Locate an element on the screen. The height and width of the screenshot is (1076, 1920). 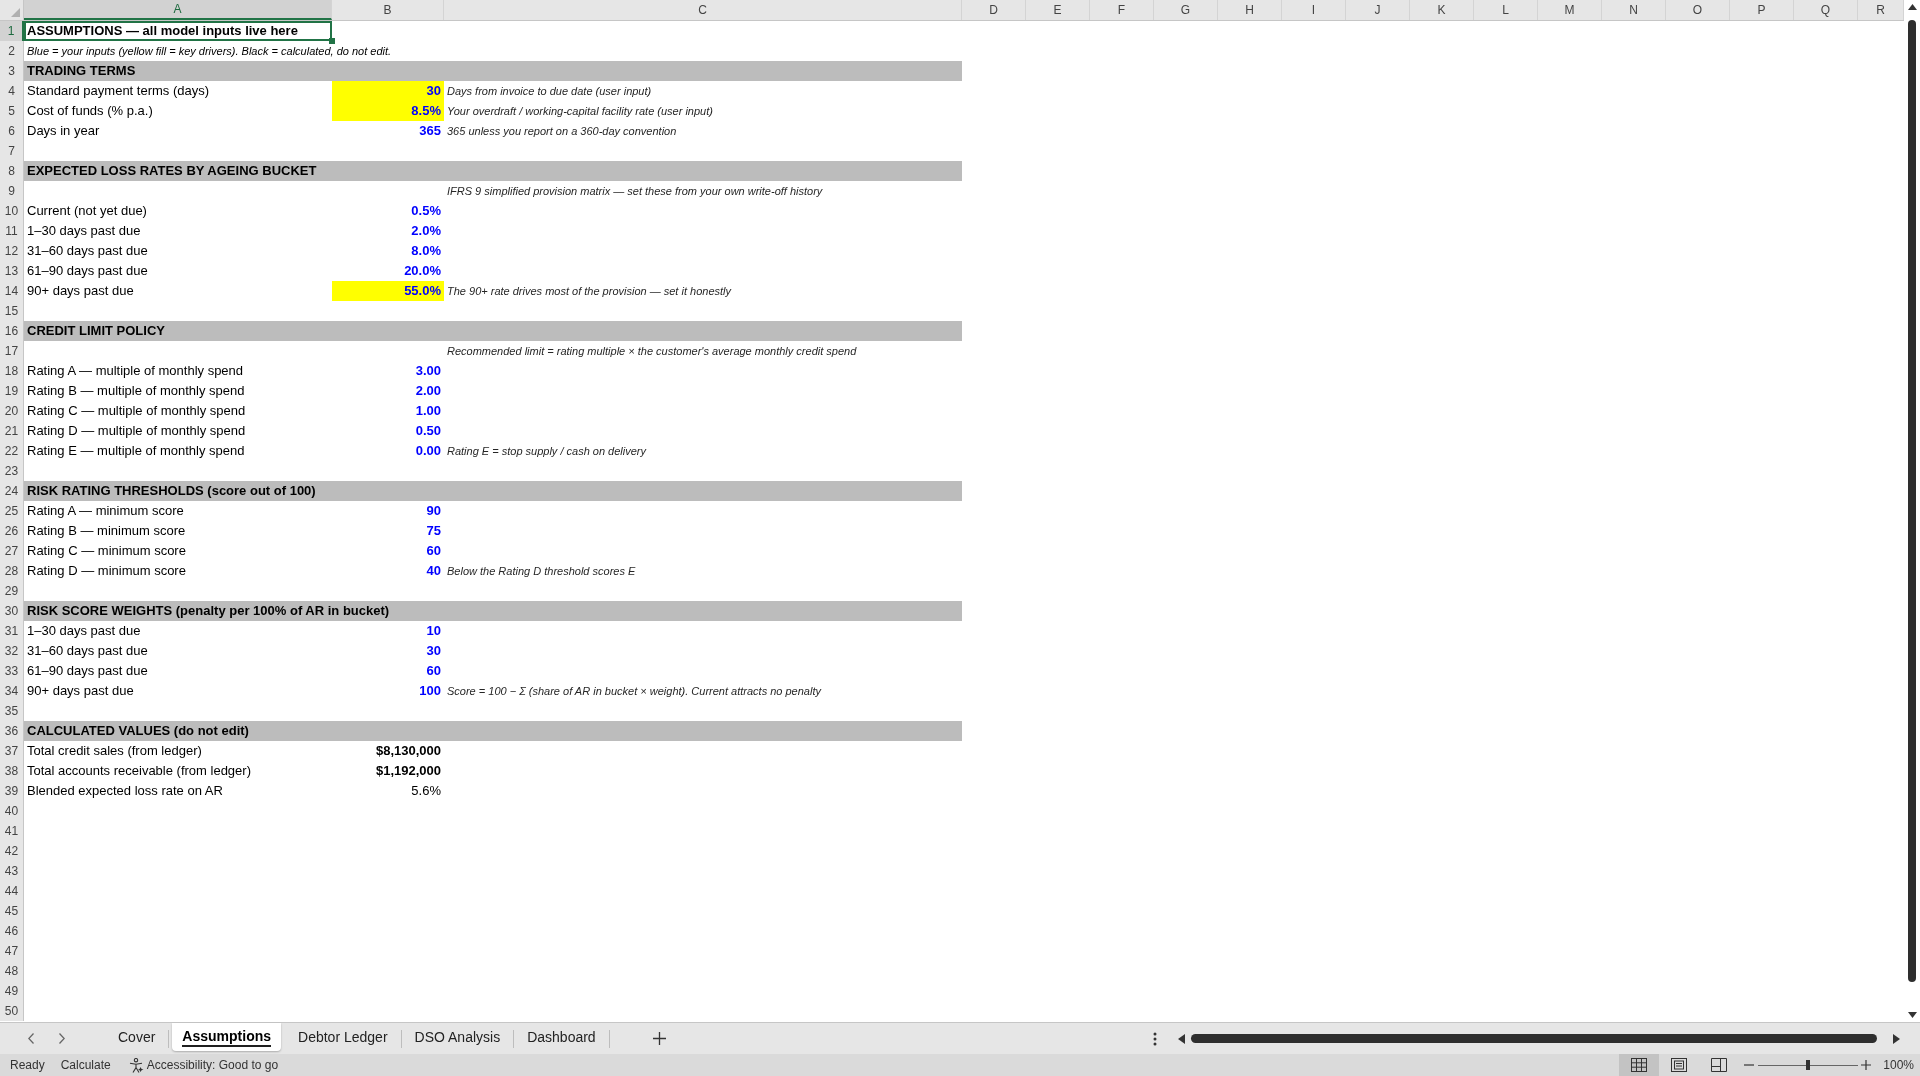
input-value: 1.00 is located at coordinates (428, 411).